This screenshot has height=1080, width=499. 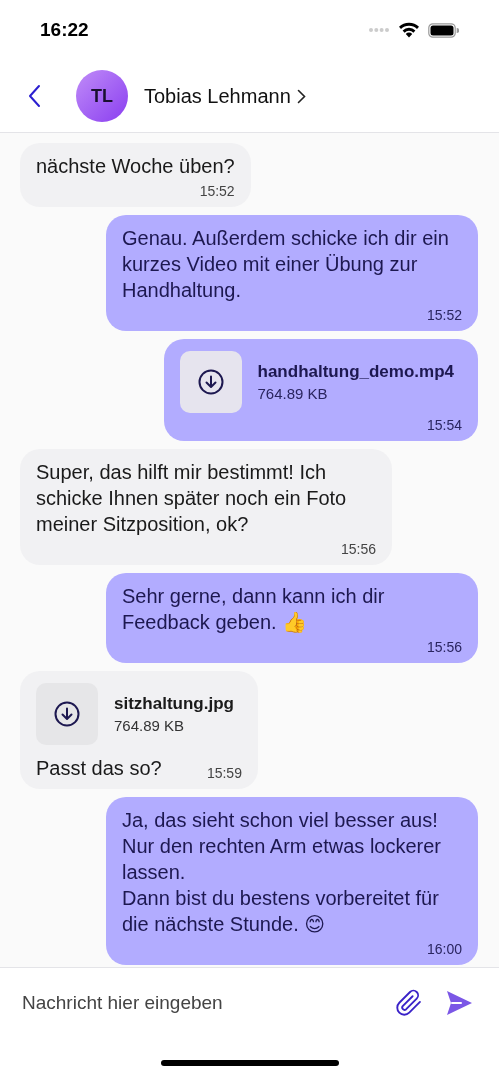 What do you see at coordinates (409, 30) in the screenshot?
I see `wifi-icon` at bounding box center [409, 30].